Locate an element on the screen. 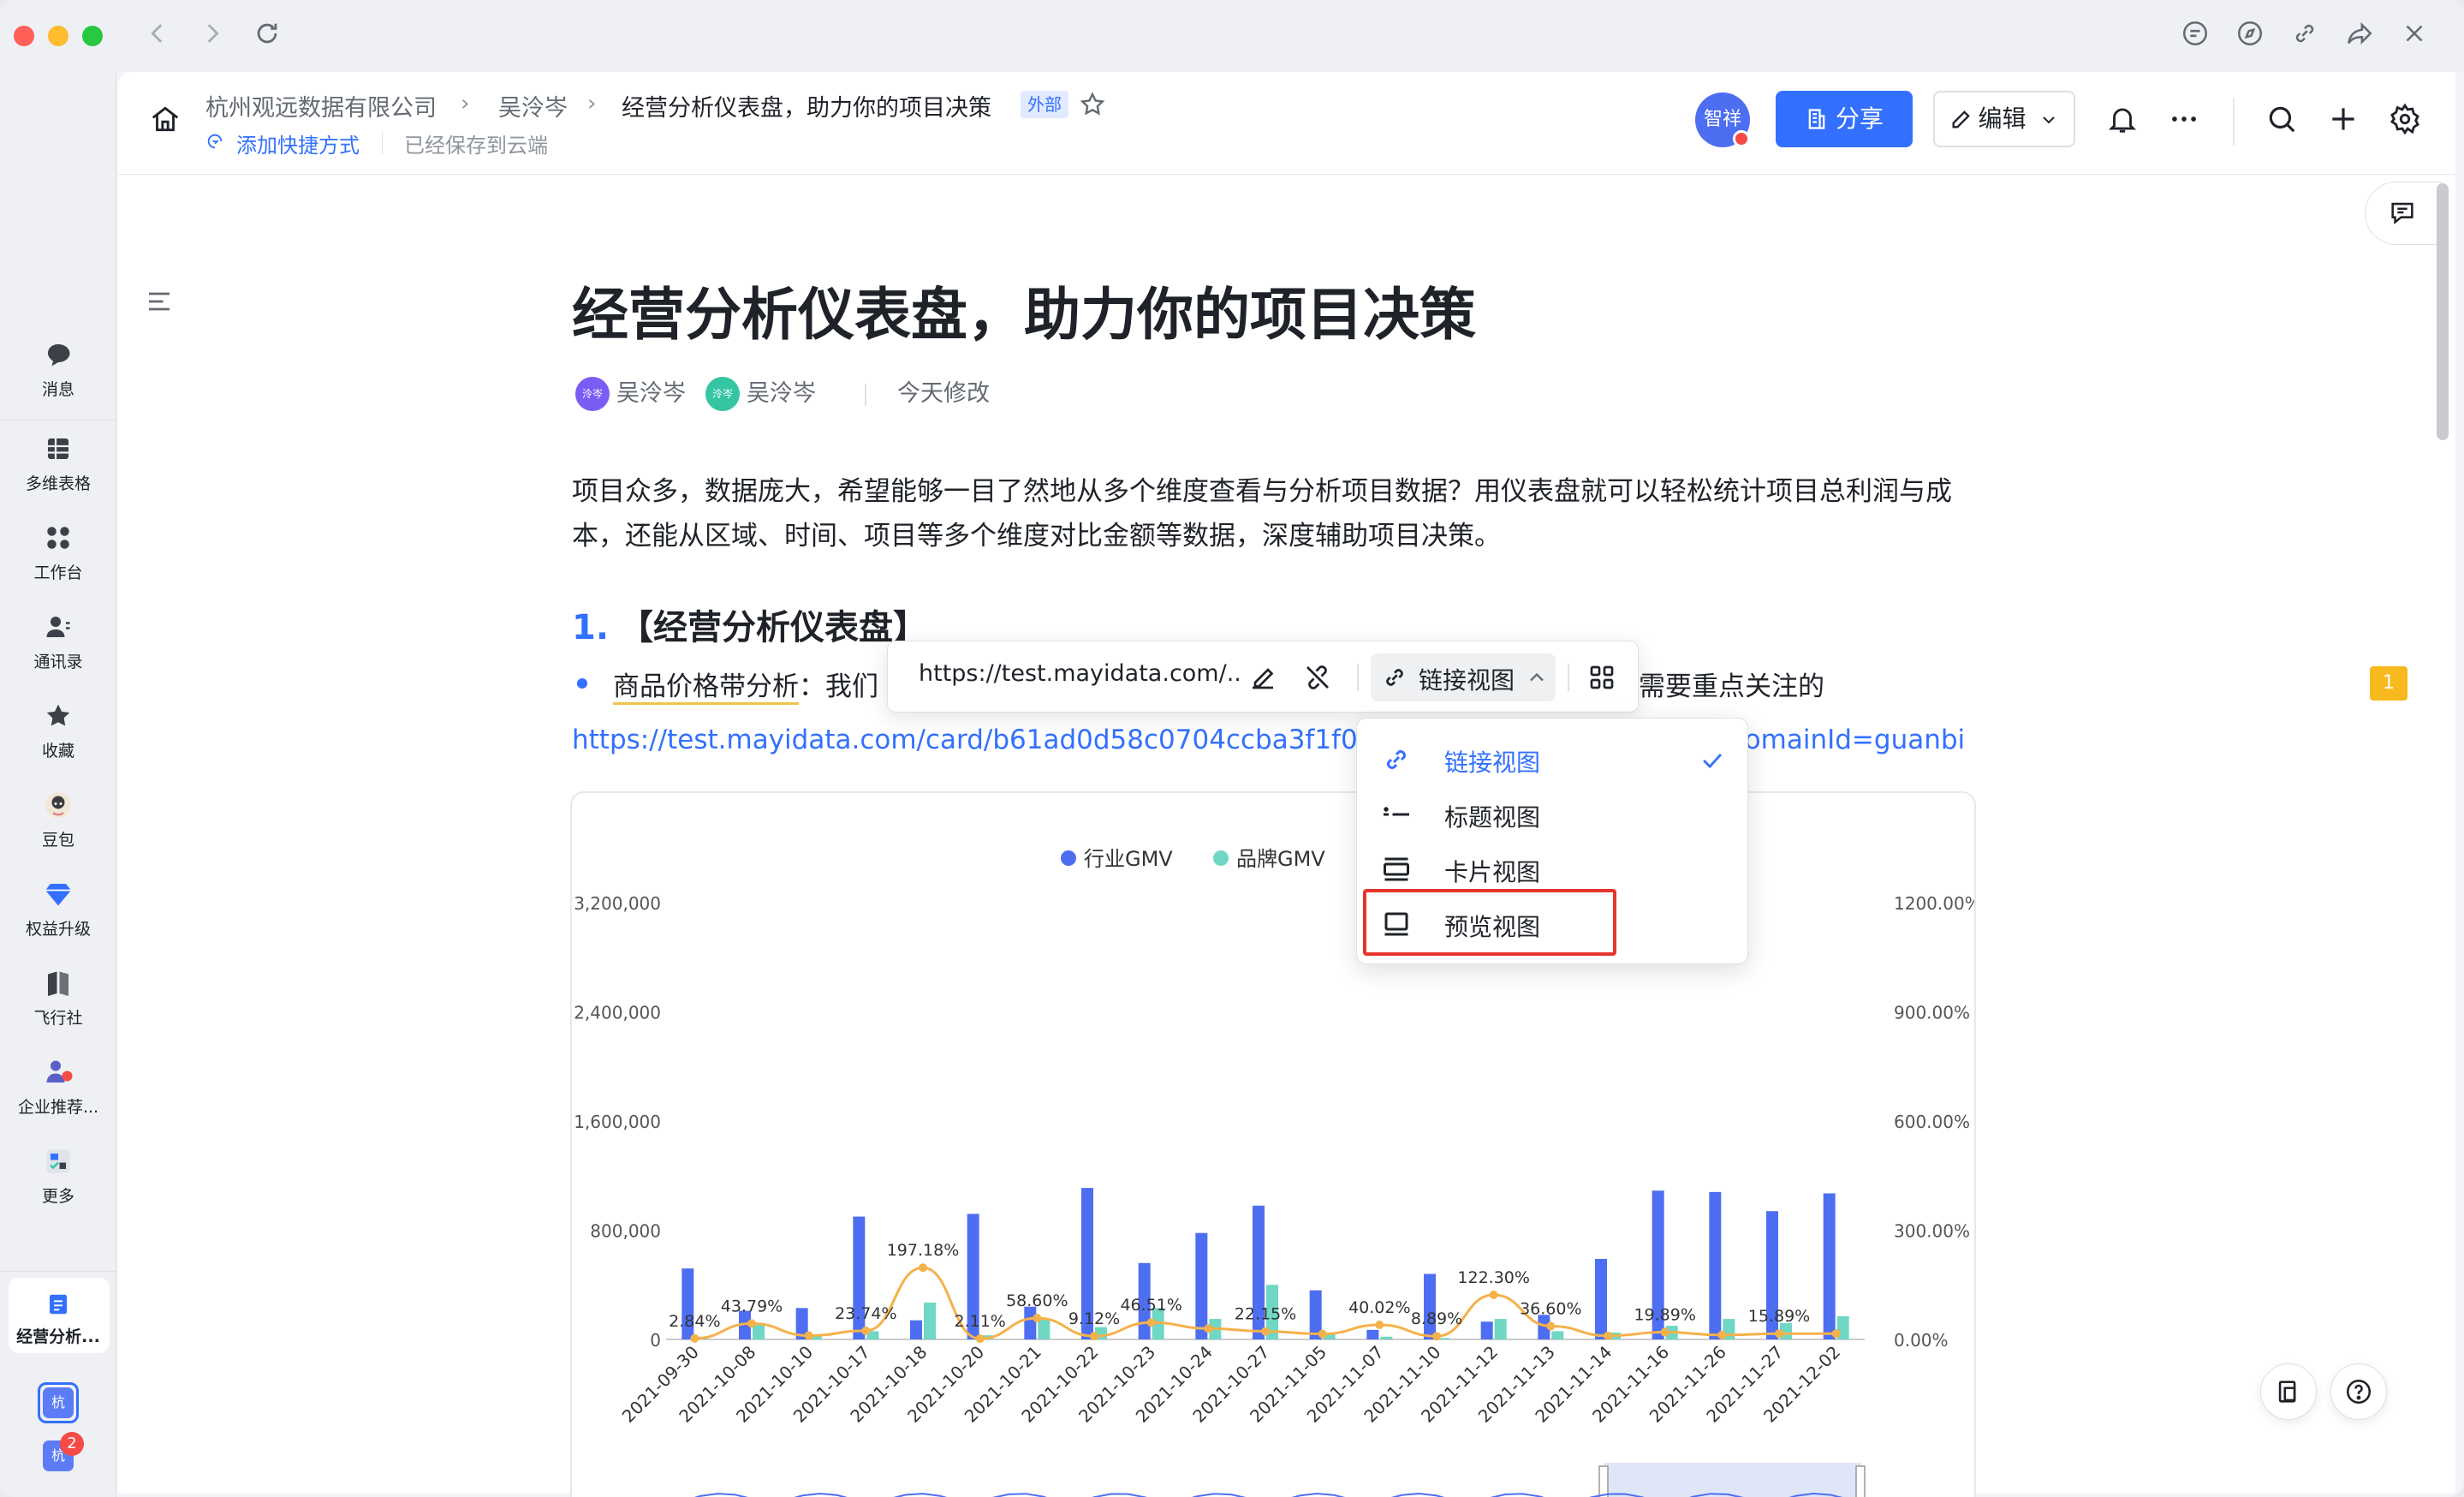 This screenshot has width=2464, height=1497. help-button is located at coordinates (2358, 1391).